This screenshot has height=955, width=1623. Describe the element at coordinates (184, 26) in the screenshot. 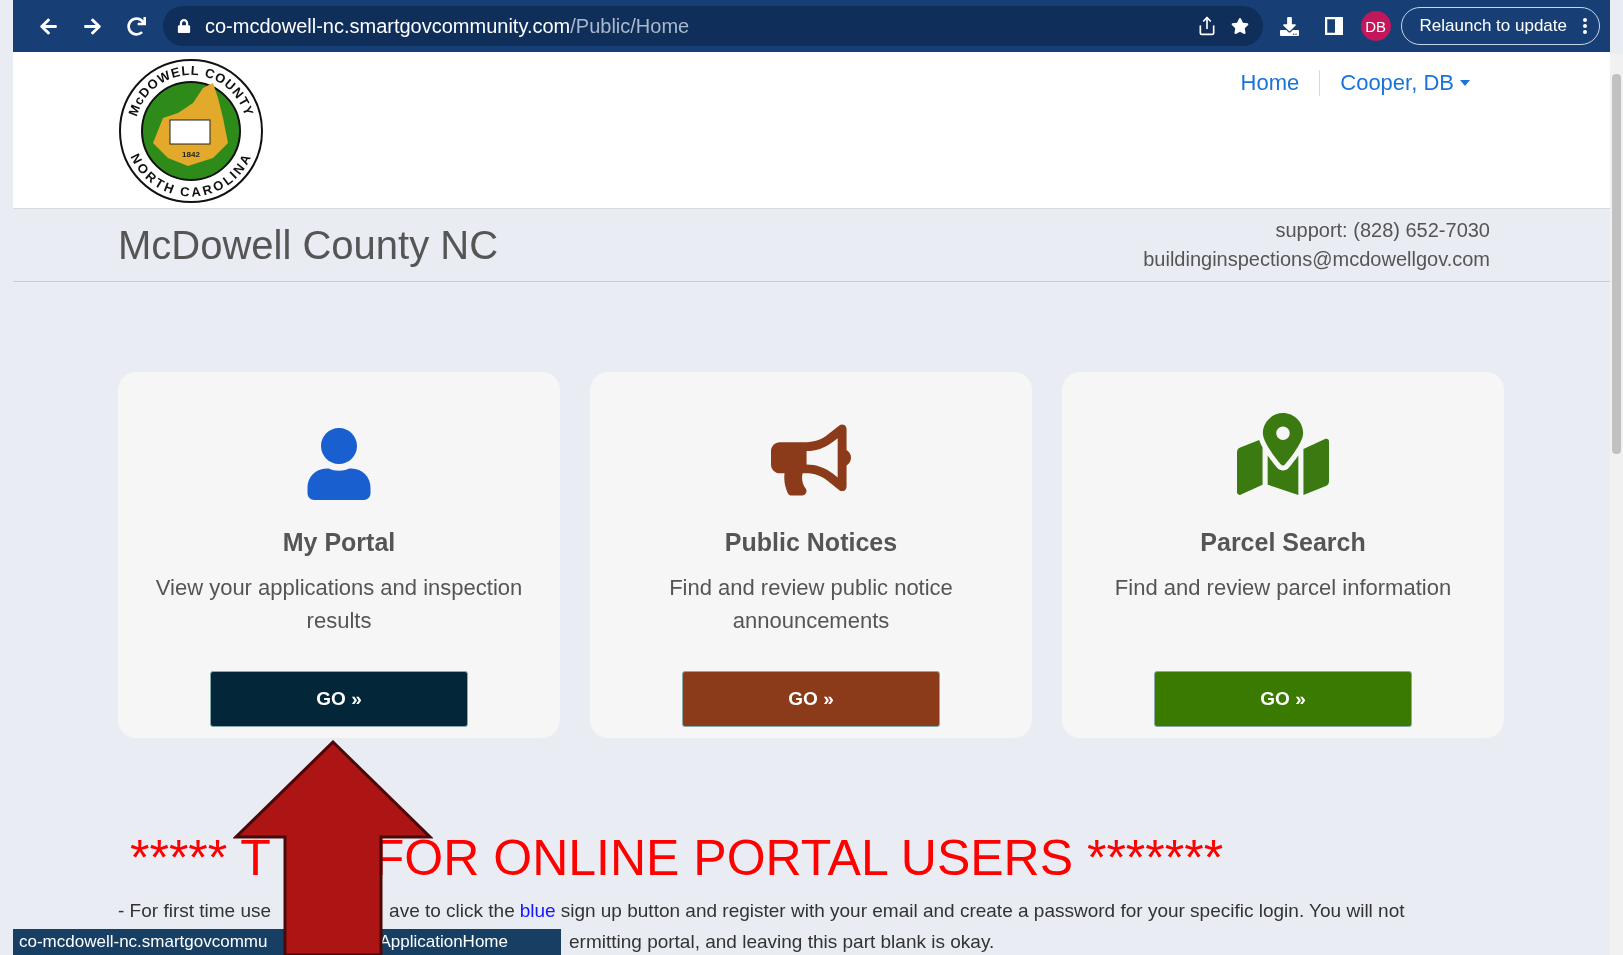

I see `lock-icon` at that location.